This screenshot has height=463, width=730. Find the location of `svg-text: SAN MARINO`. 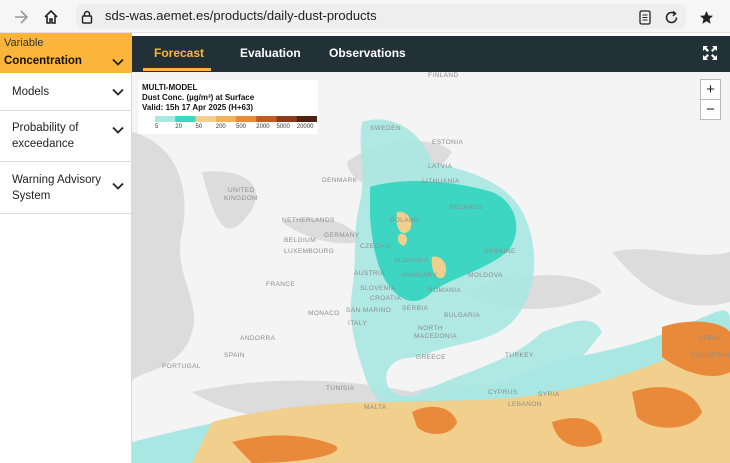

svg-text: SAN MARINO is located at coordinates (368, 310).